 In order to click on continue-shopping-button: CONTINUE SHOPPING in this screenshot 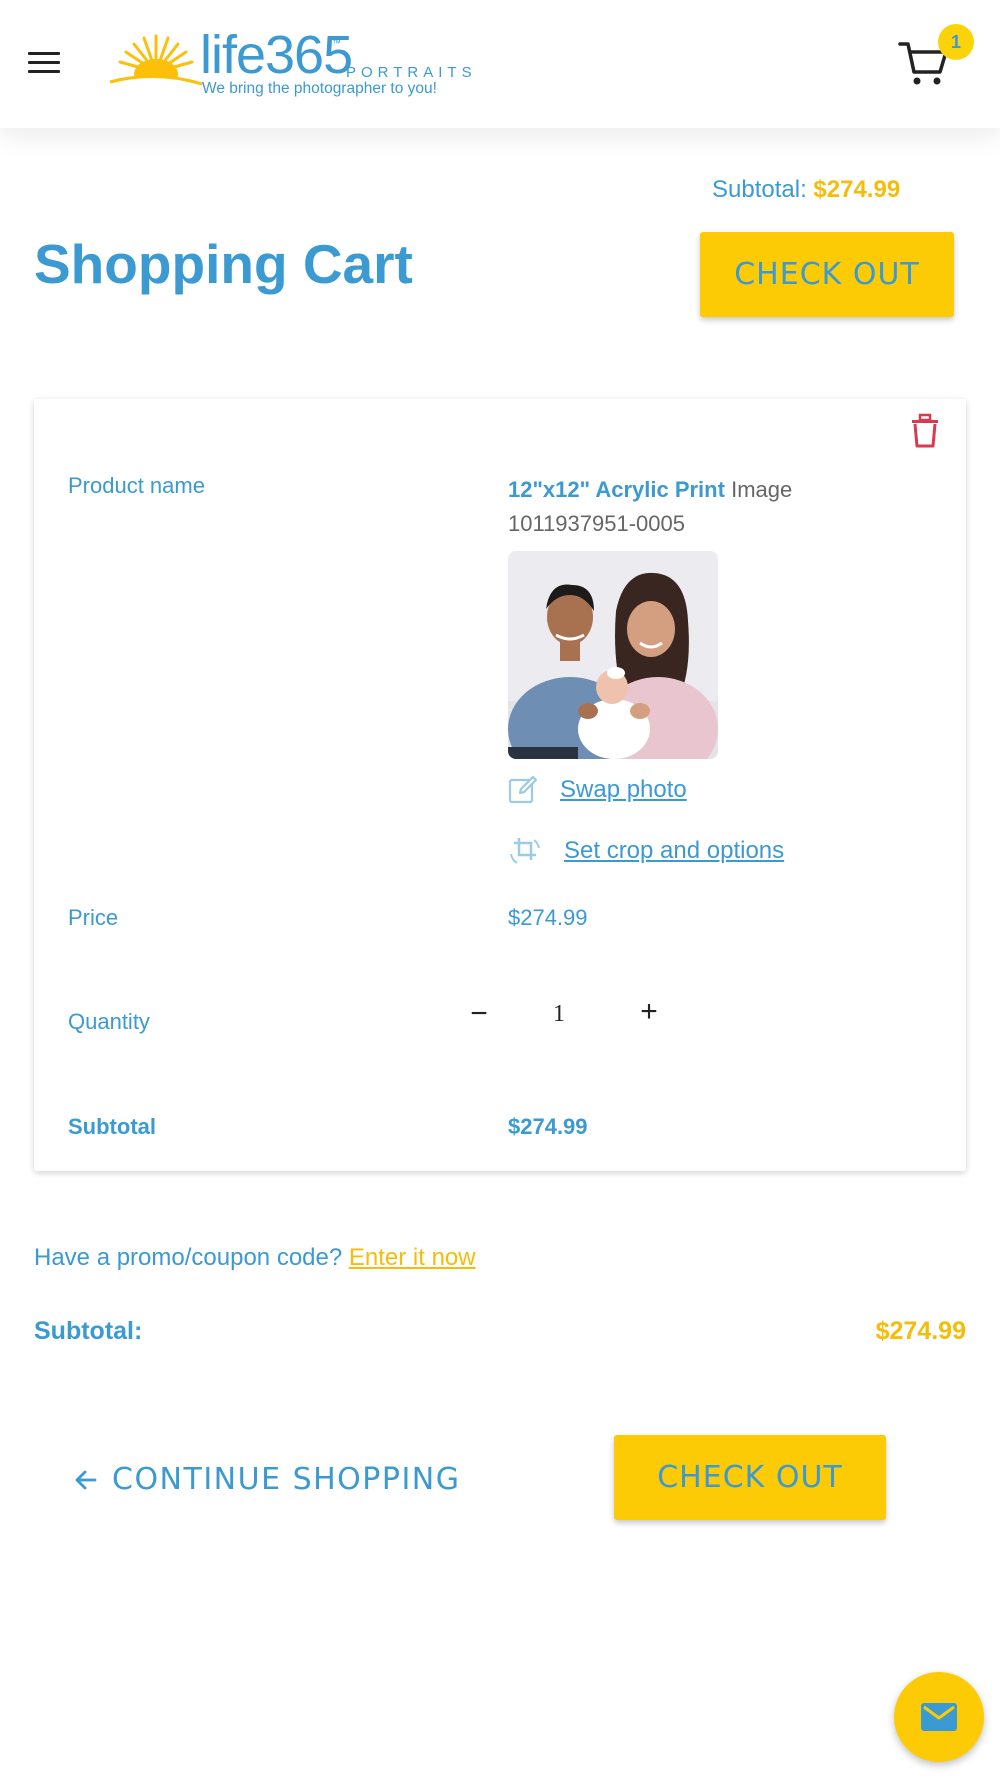, I will do `click(267, 1479)`.